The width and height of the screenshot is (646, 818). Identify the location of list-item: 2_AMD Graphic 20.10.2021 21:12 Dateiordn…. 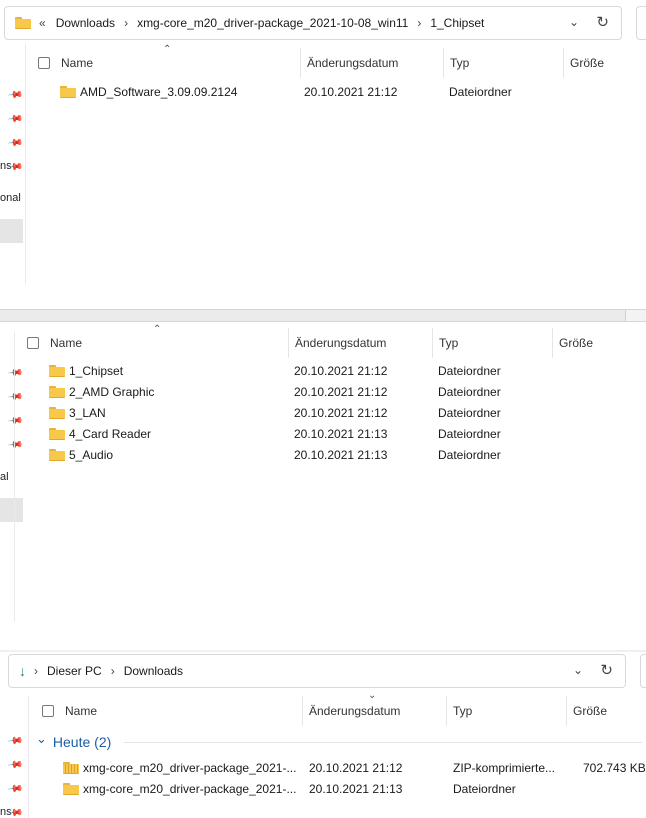
(329, 392).